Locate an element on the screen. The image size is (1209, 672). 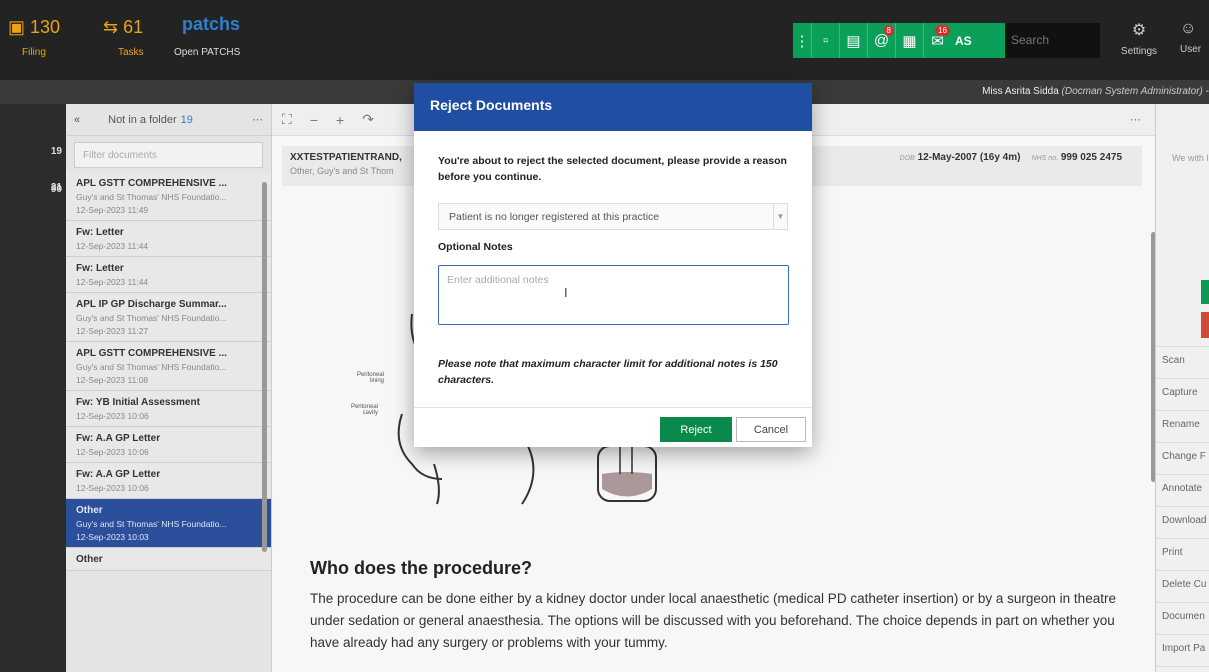
panel-message: We with l is located at coordinates (1190, 158).